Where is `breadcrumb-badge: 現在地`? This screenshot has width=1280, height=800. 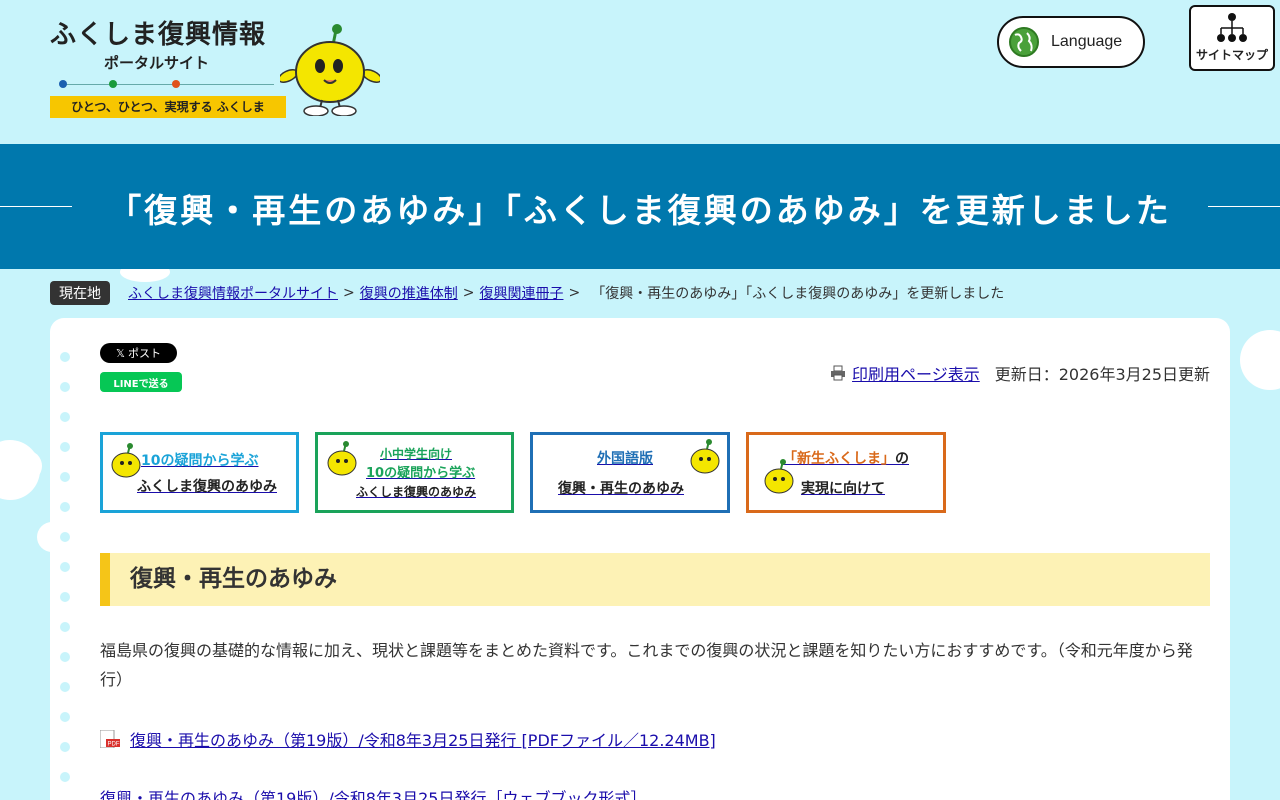 breadcrumb-badge: 現在地 is located at coordinates (80, 293).